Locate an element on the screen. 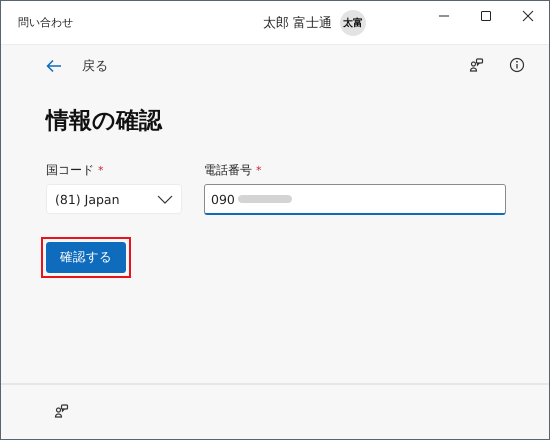 The image size is (550, 440). chevron-down-icon is located at coordinates (165, 199).